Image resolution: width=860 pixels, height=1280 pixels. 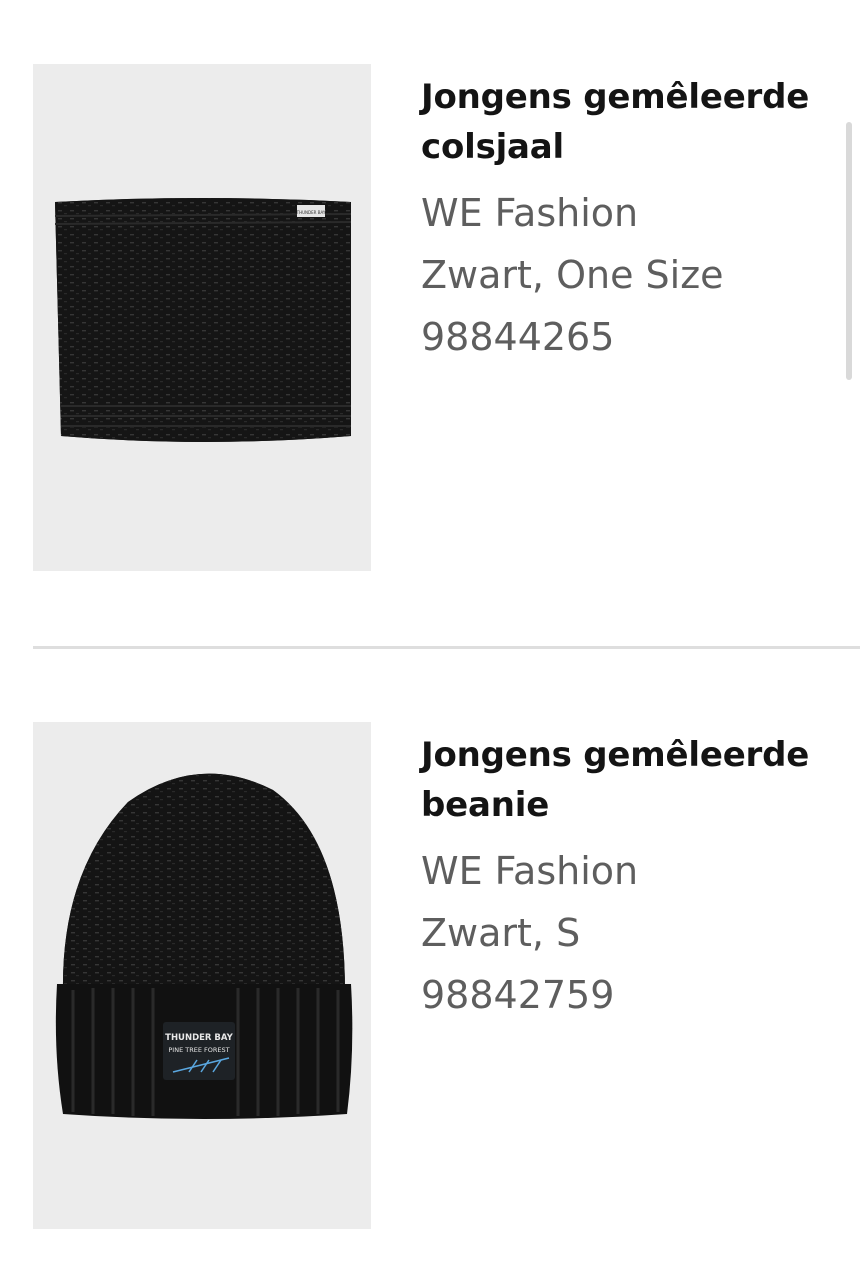 I want to click on divider, so click(x=446, y=647).